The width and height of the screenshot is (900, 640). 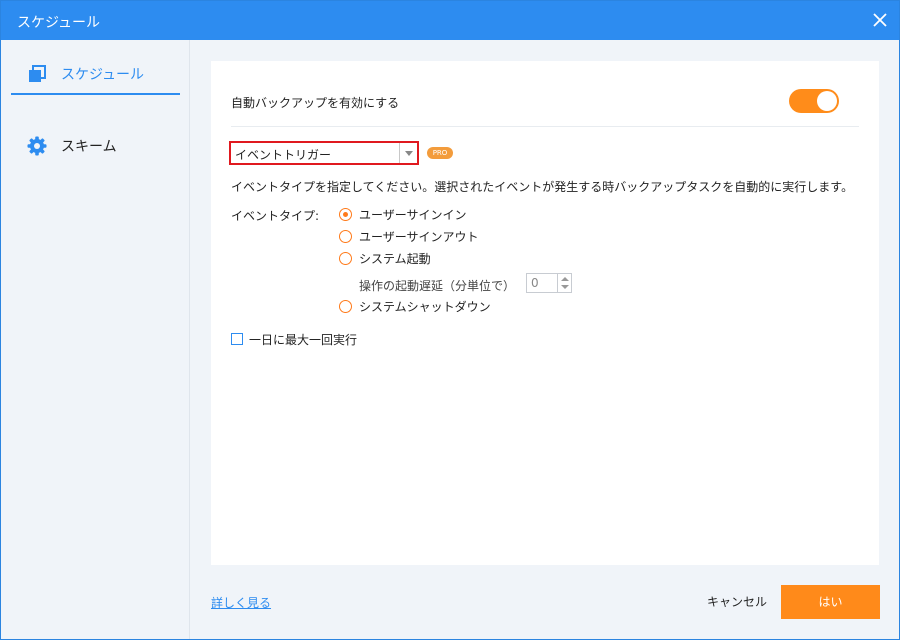 I want to click on sidebar-item-scheme: スキーム, so click(x=95, y=146).